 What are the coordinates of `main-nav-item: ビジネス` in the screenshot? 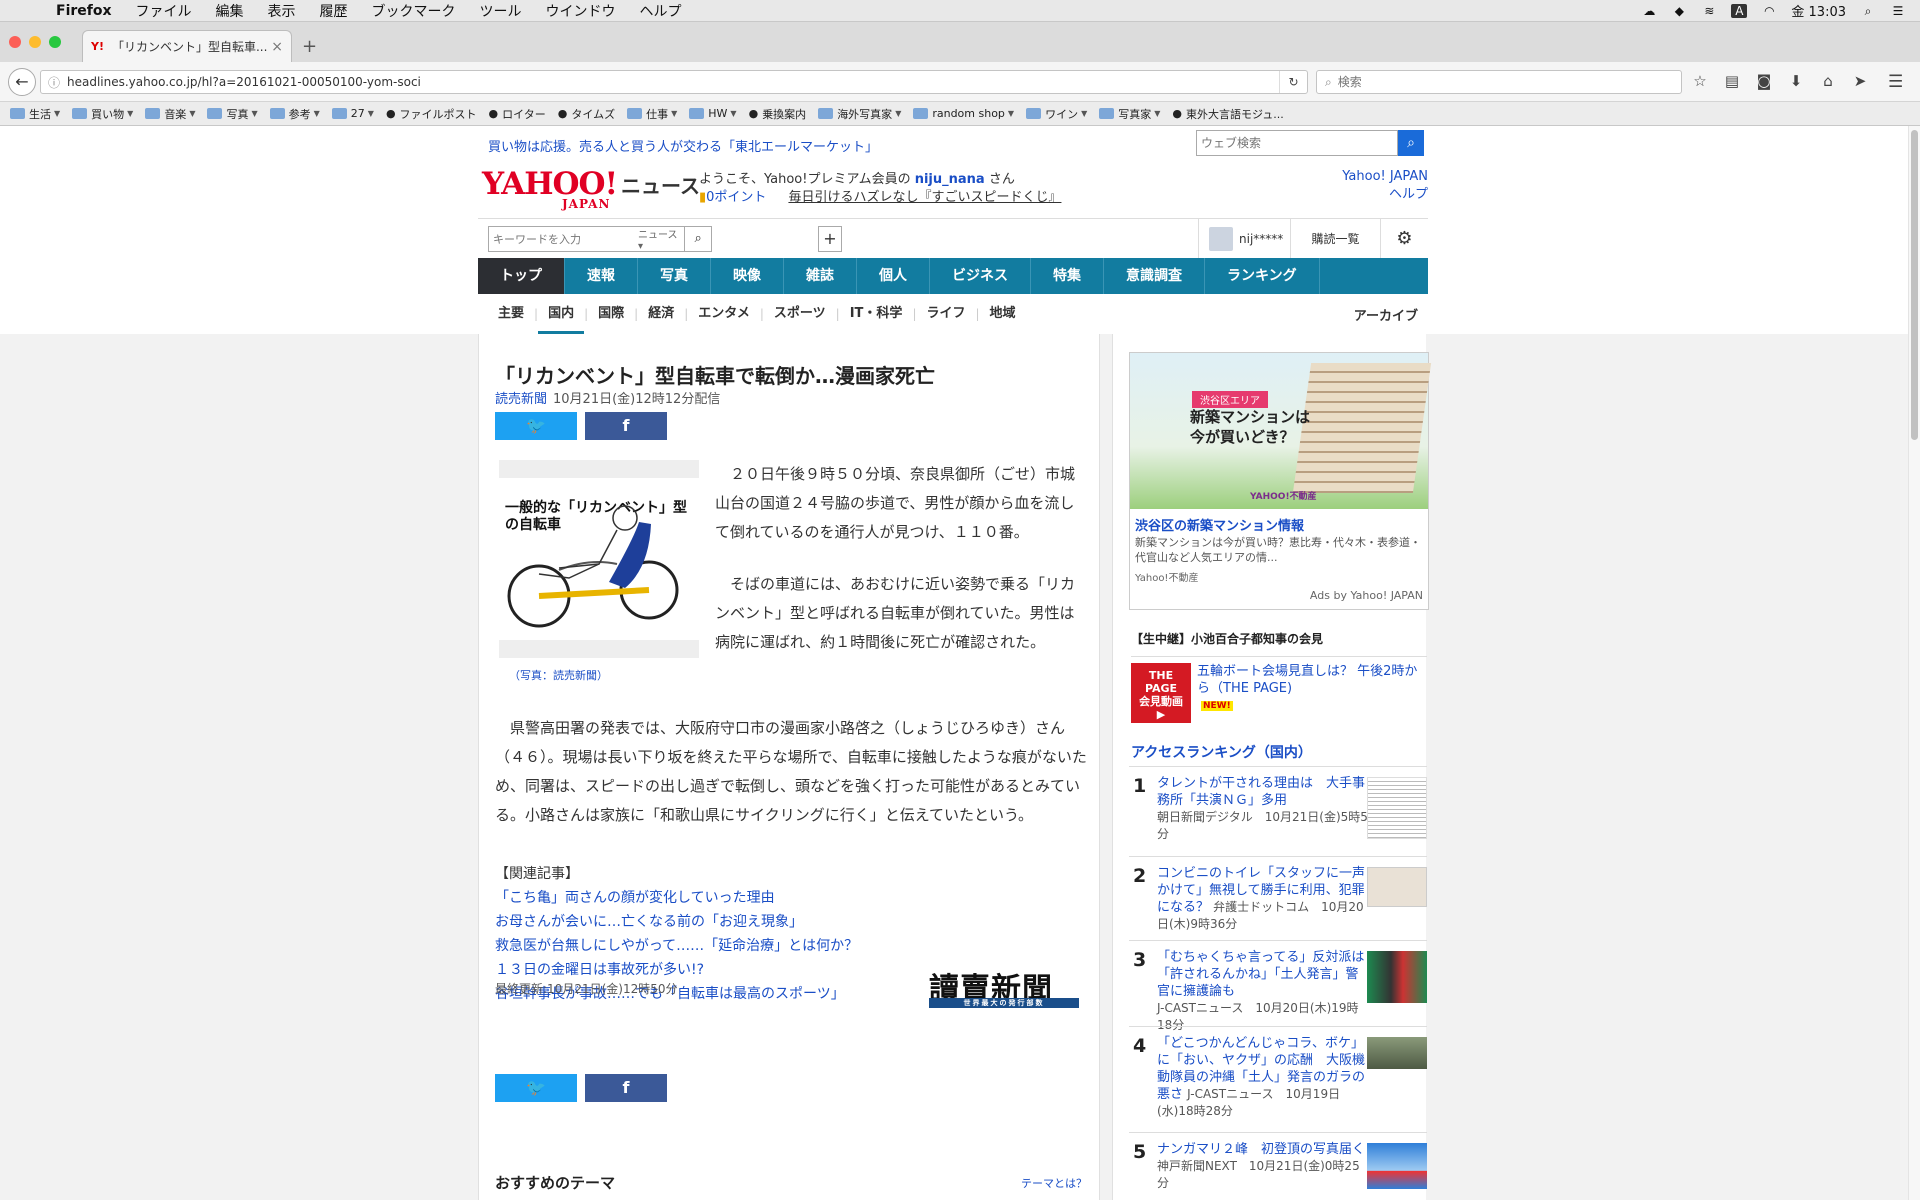 It's located at (980, 276).